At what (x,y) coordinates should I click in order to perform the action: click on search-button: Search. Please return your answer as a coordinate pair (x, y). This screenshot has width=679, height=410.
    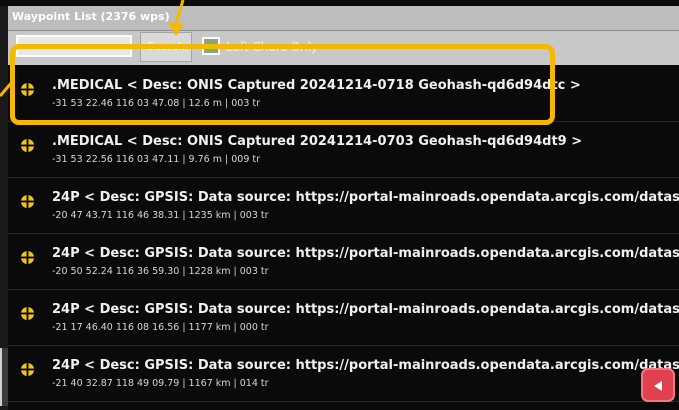
    Looking at the image, I should click on (166, 47).